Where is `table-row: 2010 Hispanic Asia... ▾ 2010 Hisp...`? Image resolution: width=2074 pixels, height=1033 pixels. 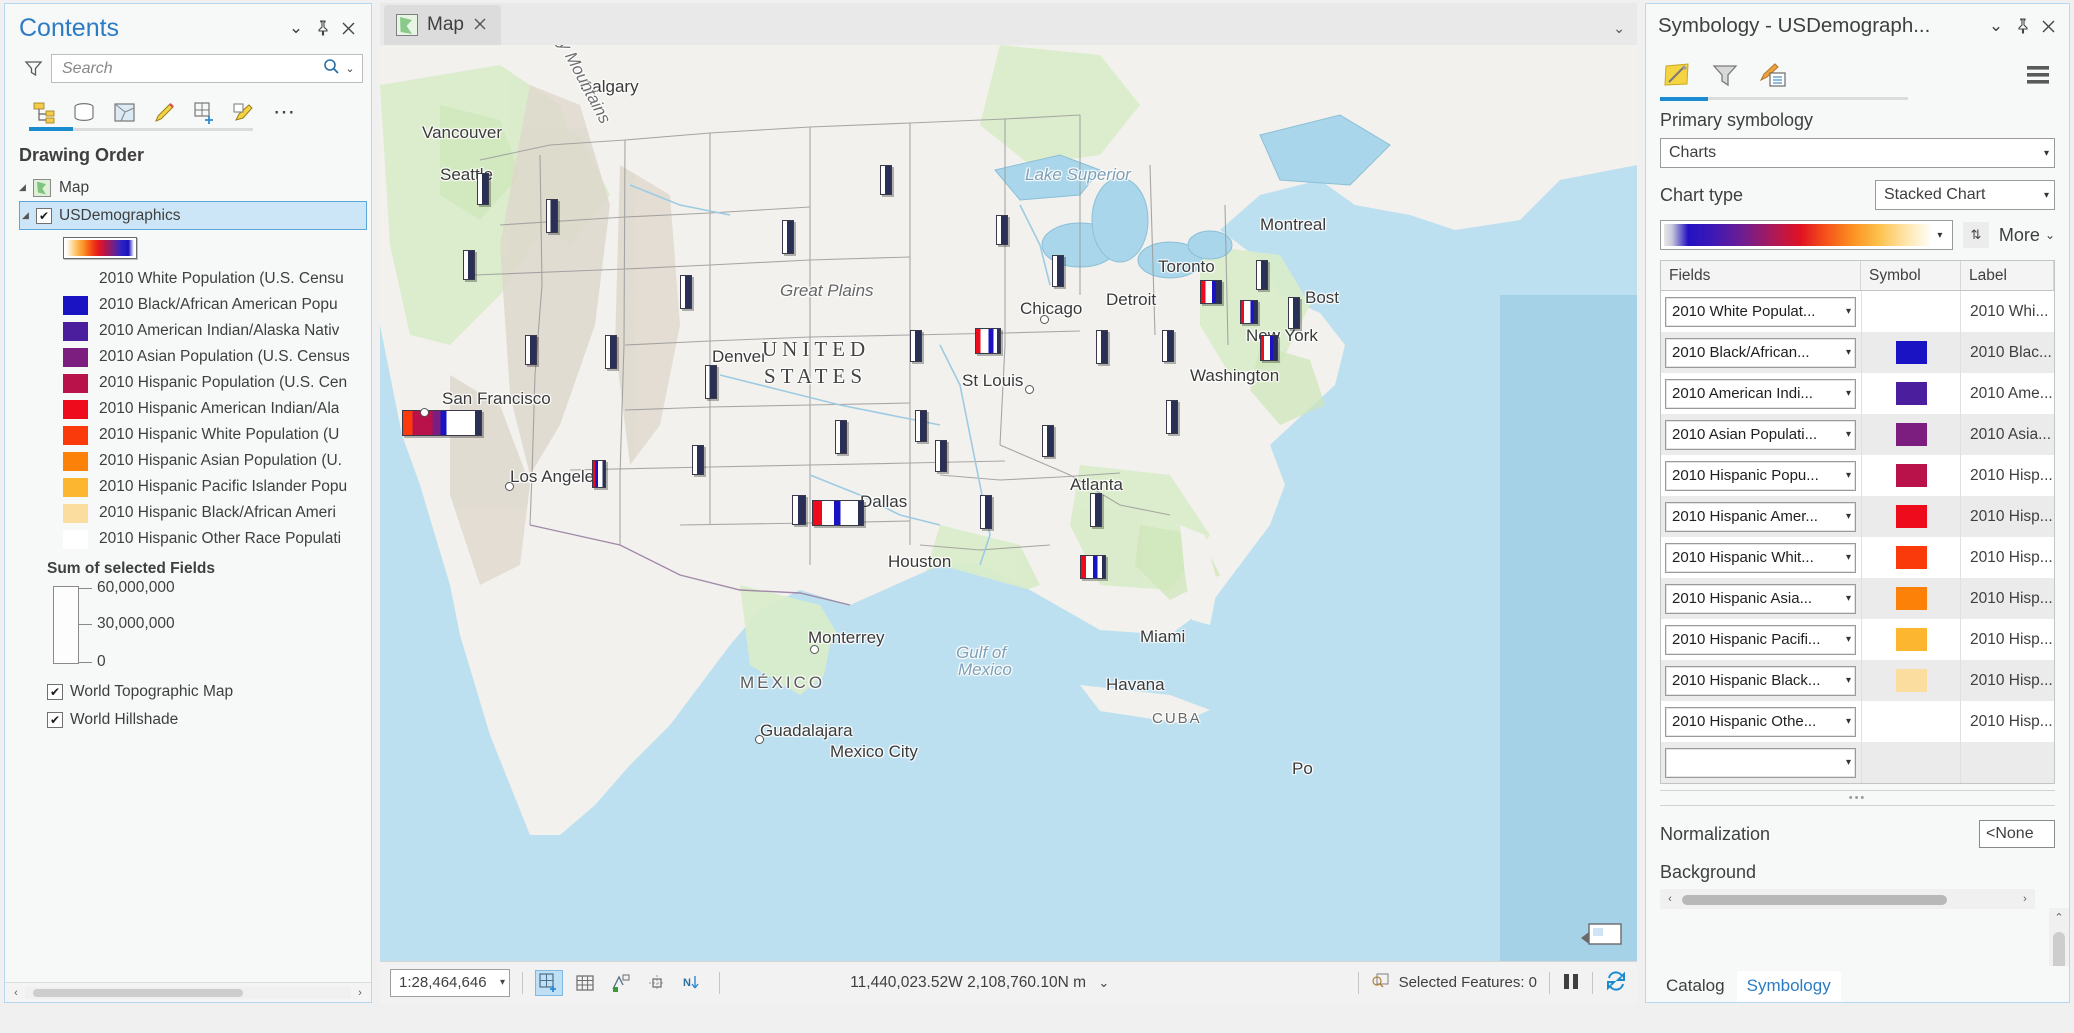 table-row: 2010 Hispanic Asia... ▾ 2010 Hisp... is located at coordinates (1857, 598).